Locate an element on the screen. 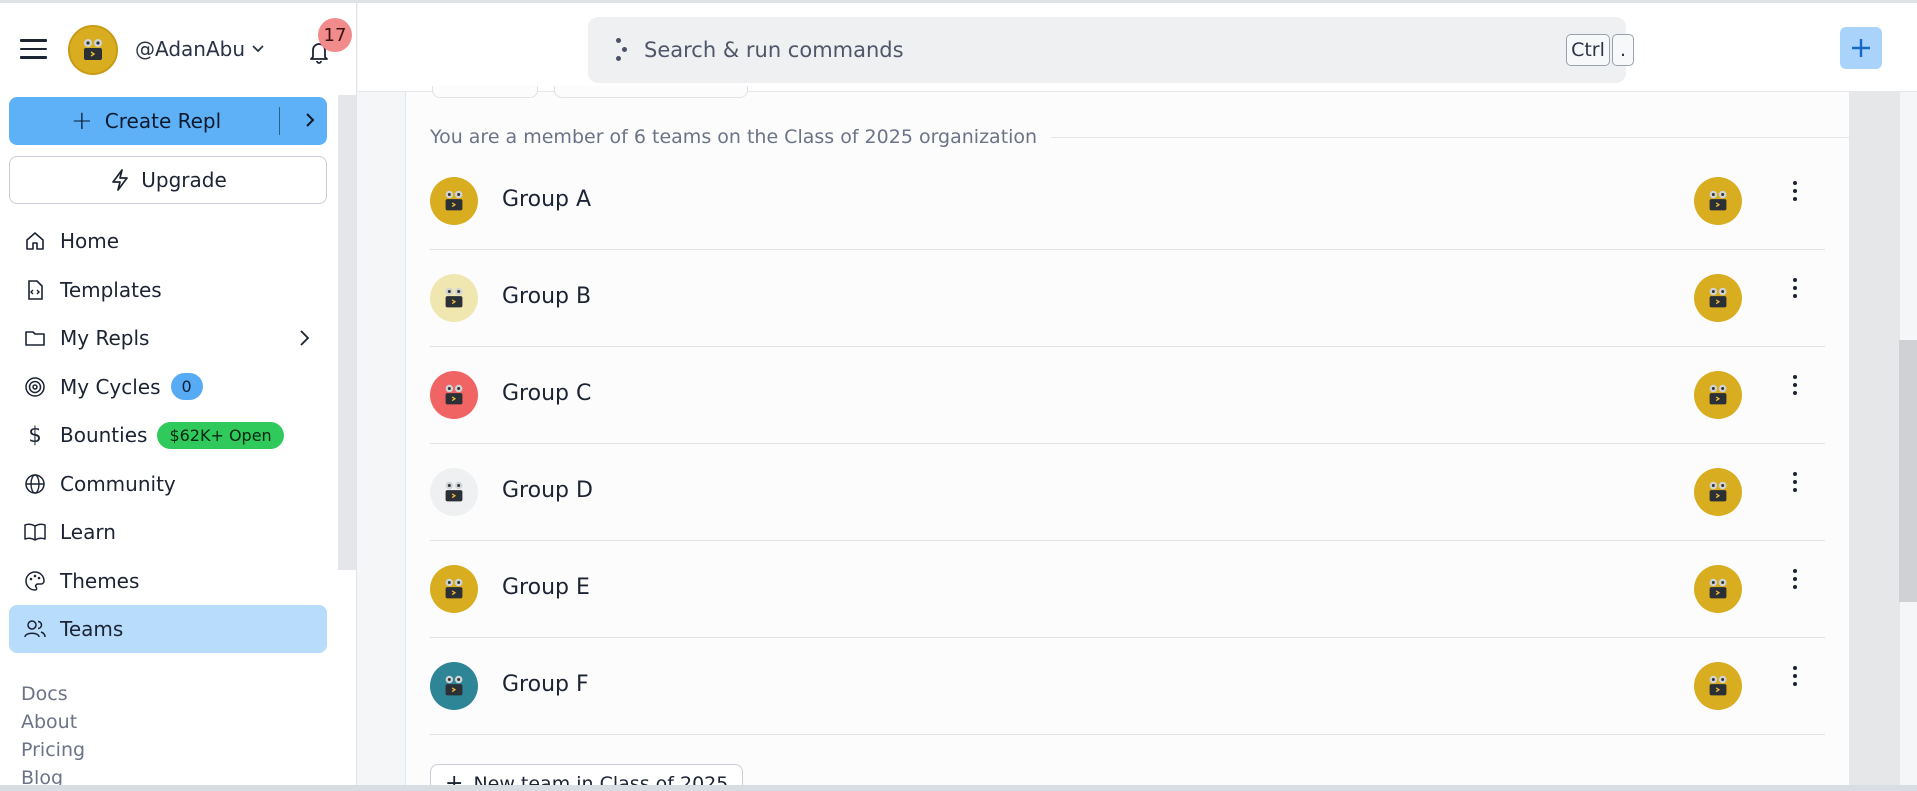  username-dropdown: @AdanAbu is located at coordinates (200, 49).